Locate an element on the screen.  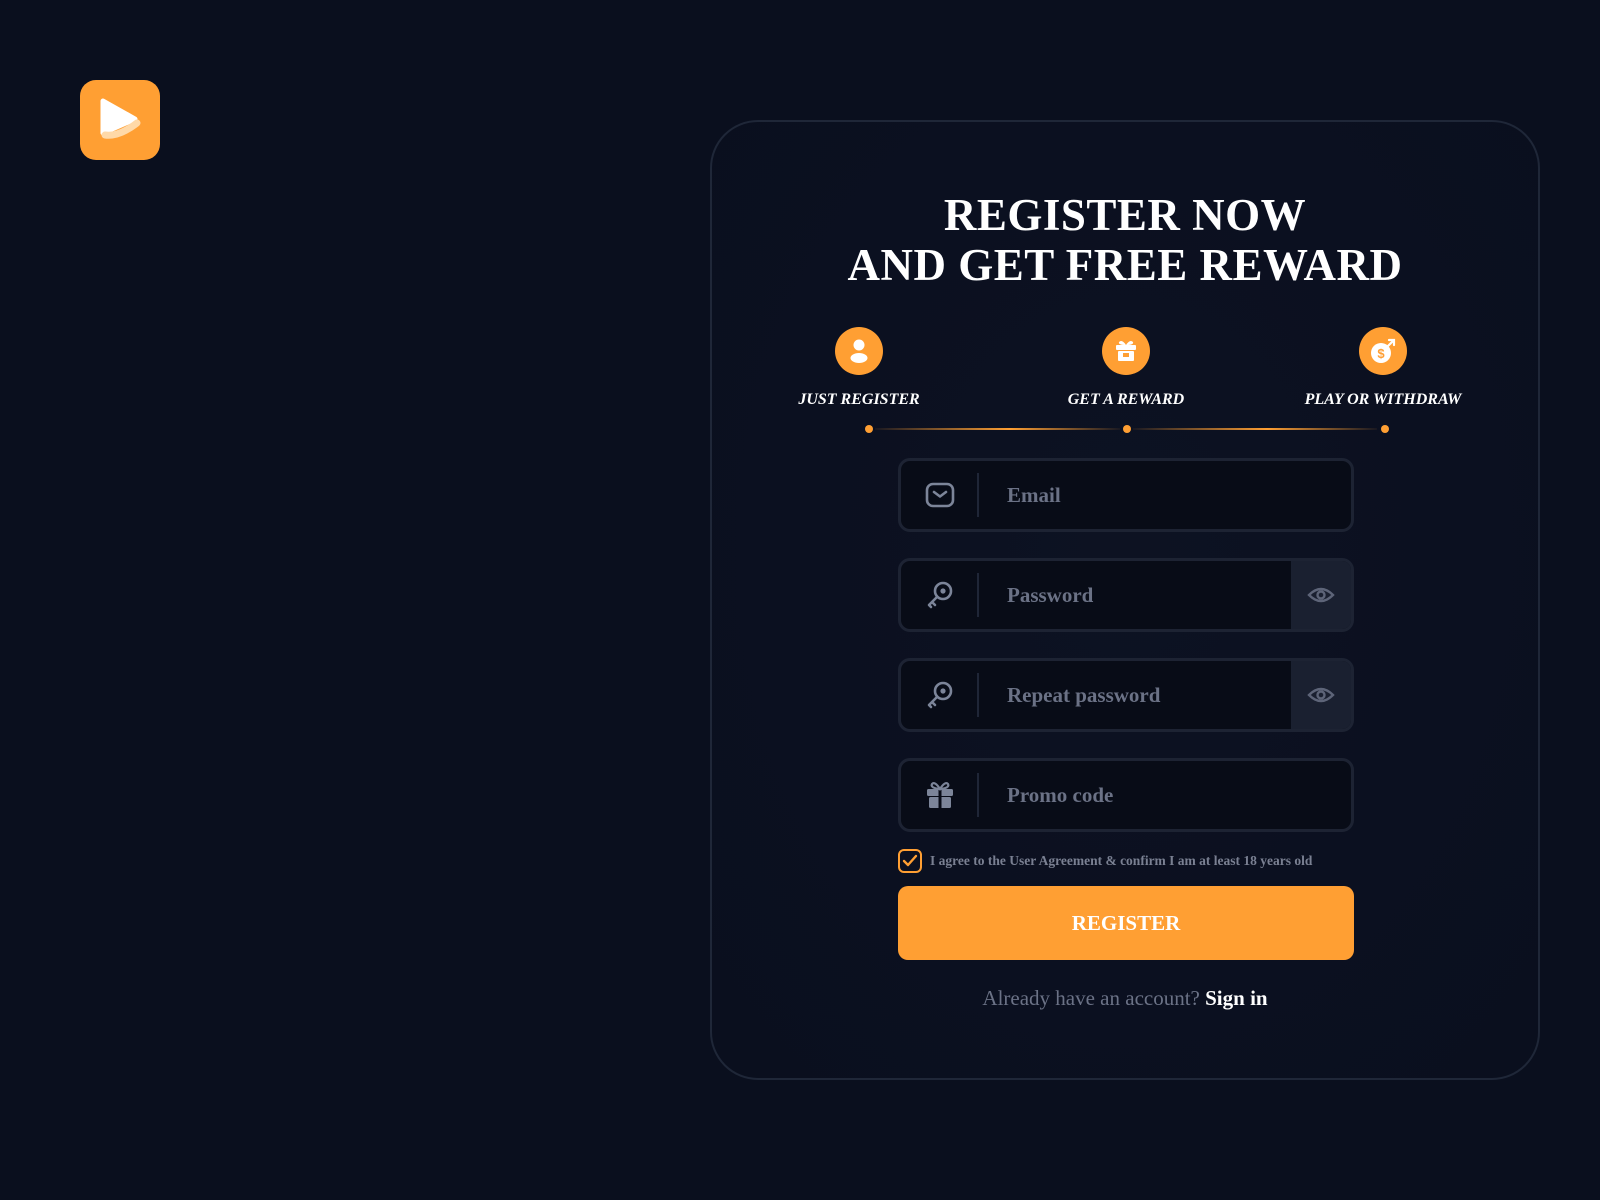
signin-row: Already have an account? Sign in is located at coordinates (1125, 998).